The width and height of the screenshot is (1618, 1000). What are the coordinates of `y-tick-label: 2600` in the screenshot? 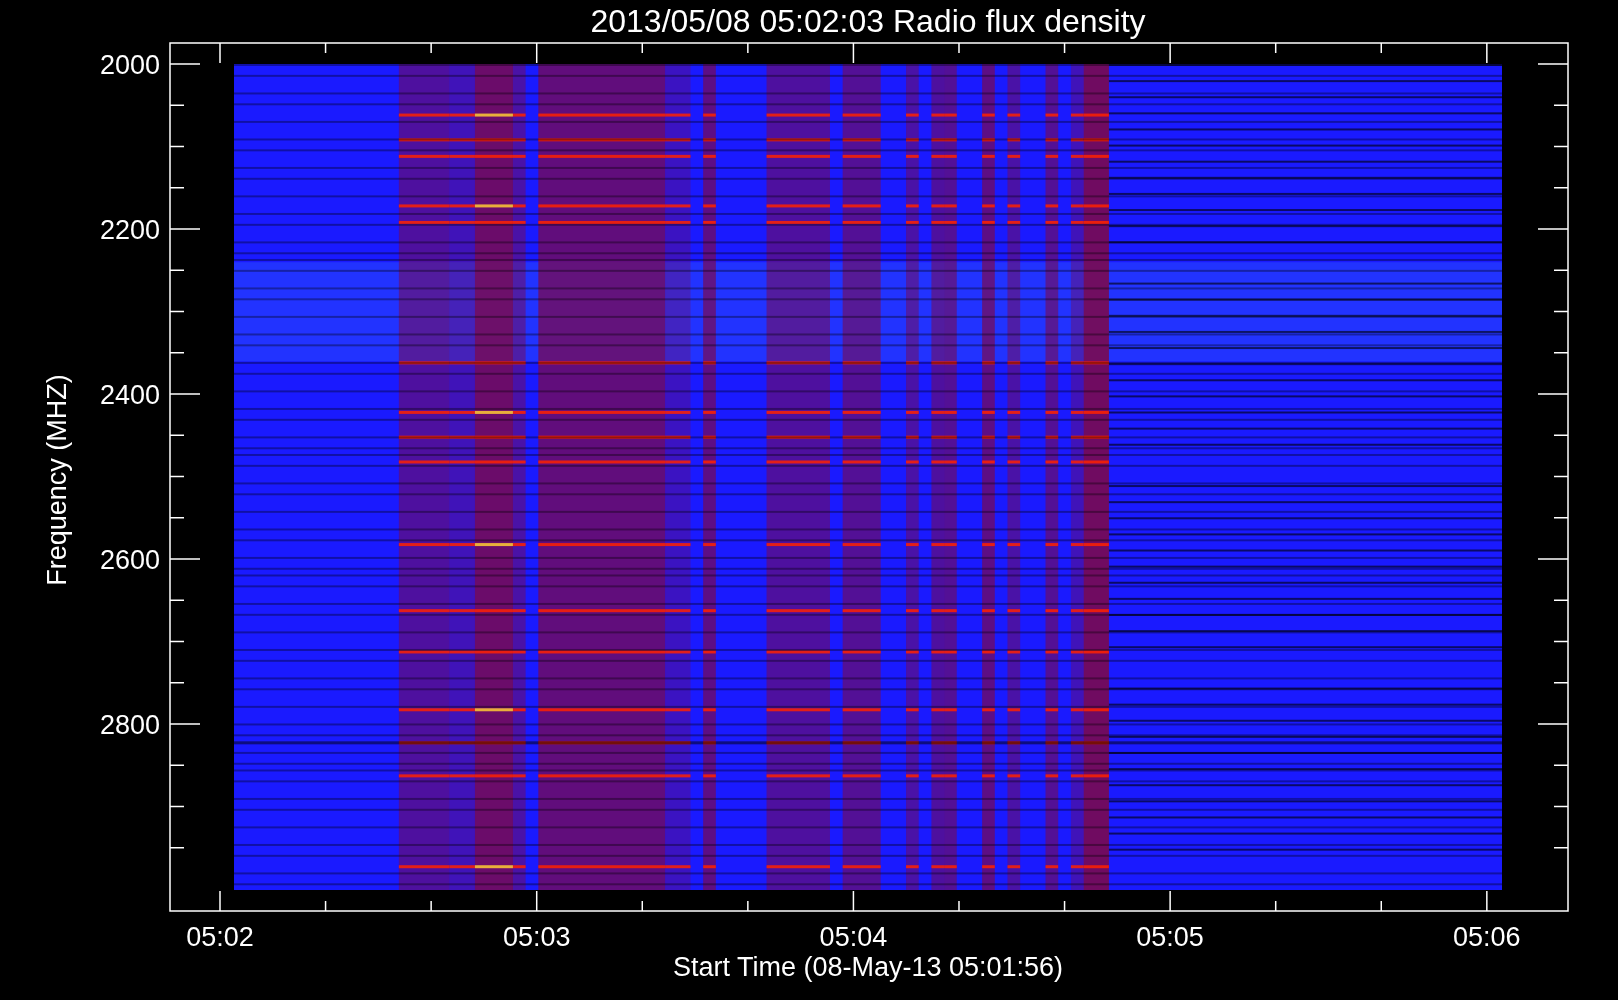 It's located at (129, 560).